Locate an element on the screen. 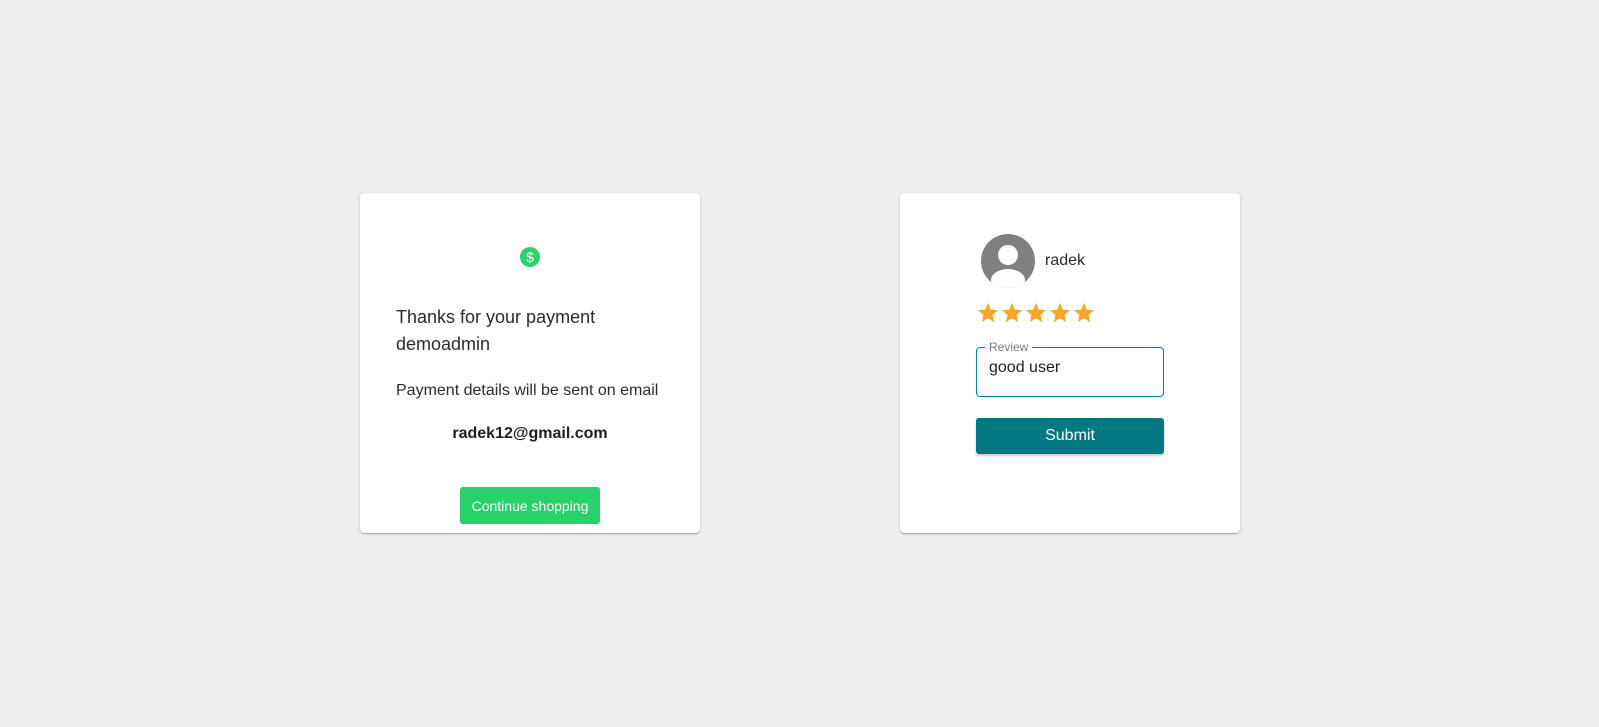 Image resolution: width=1599 pixels, height=727 pixels. username: radek is located at coordinates (1065, 260).